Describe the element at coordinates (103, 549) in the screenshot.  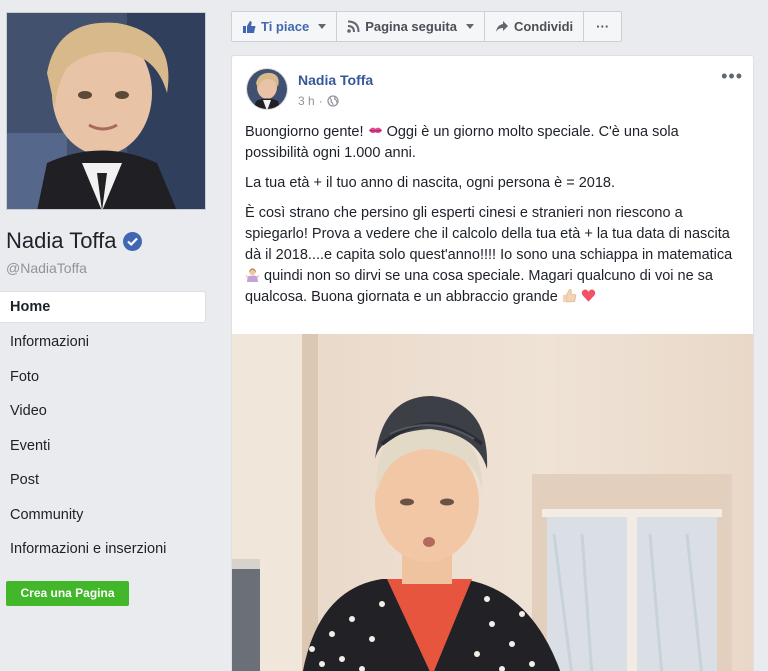
I see `nav-item-ads-info: Informazioni e inserzioni` at that location.